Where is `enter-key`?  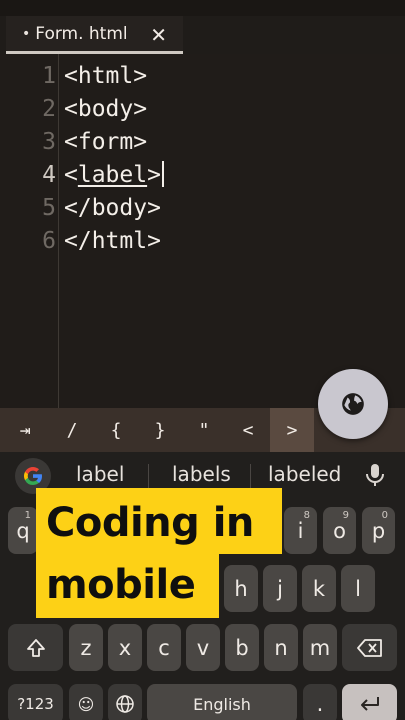
enter-key is located at coordinates (369, 702).